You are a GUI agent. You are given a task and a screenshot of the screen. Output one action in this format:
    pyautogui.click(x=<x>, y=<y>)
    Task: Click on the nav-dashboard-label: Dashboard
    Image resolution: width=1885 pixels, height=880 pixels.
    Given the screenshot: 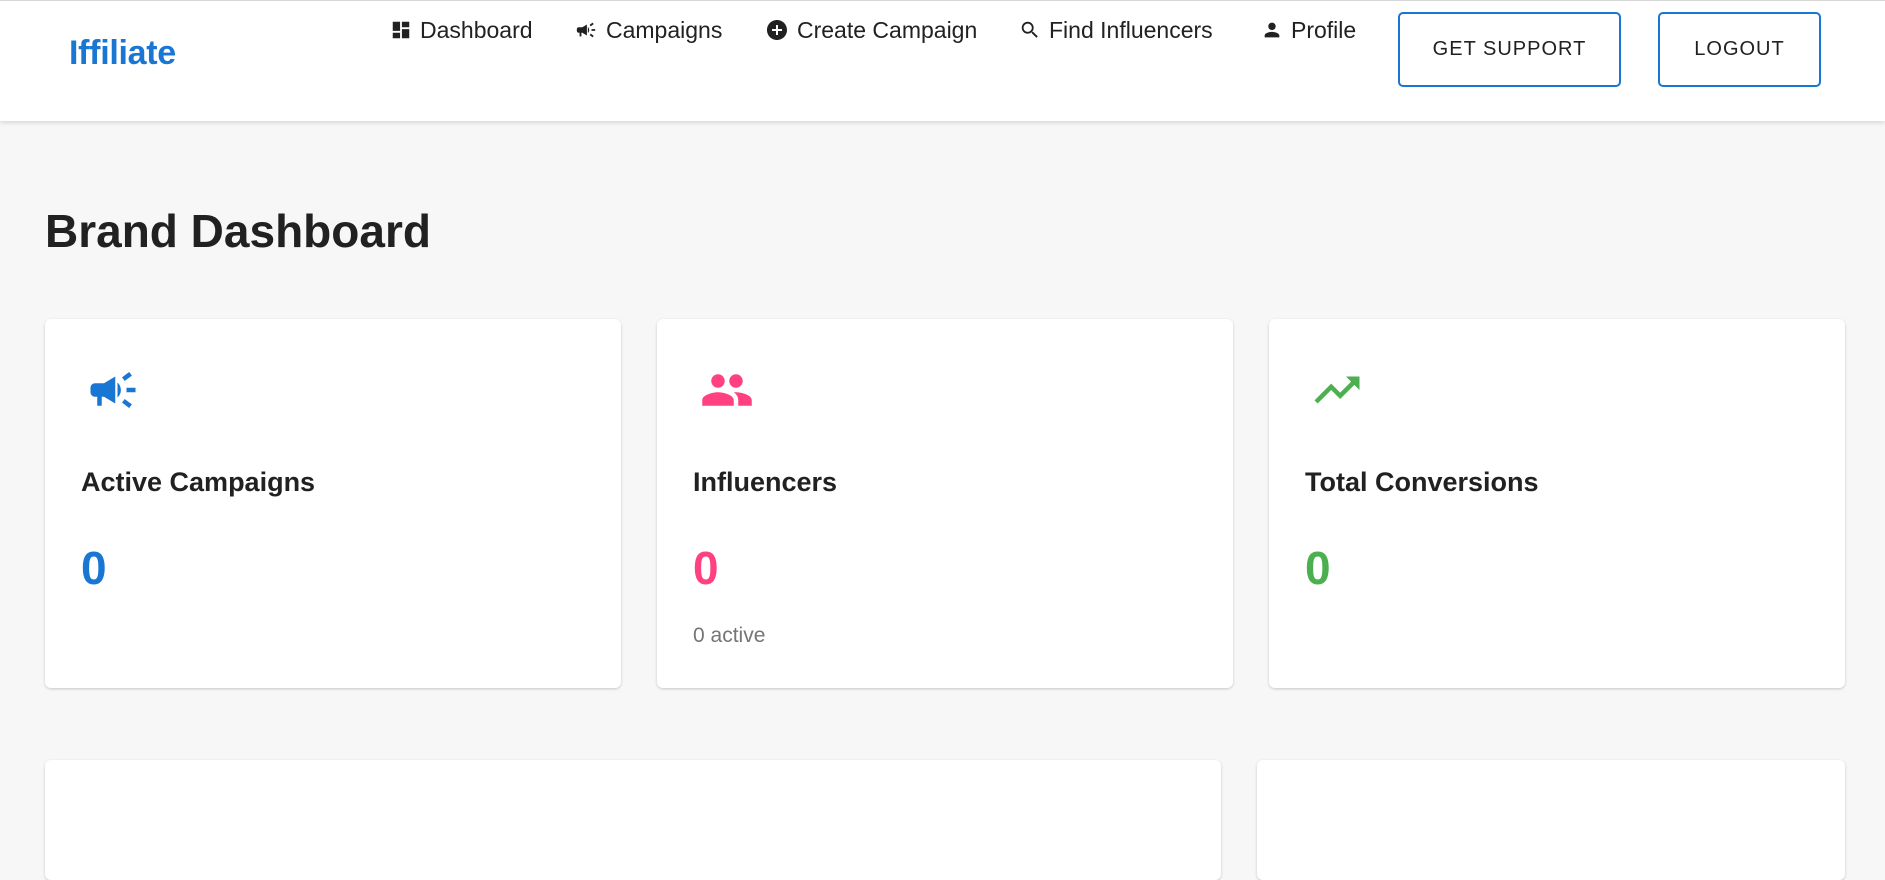 What is the action you would take?
    pyautogui.click(x=476, y=29)
    